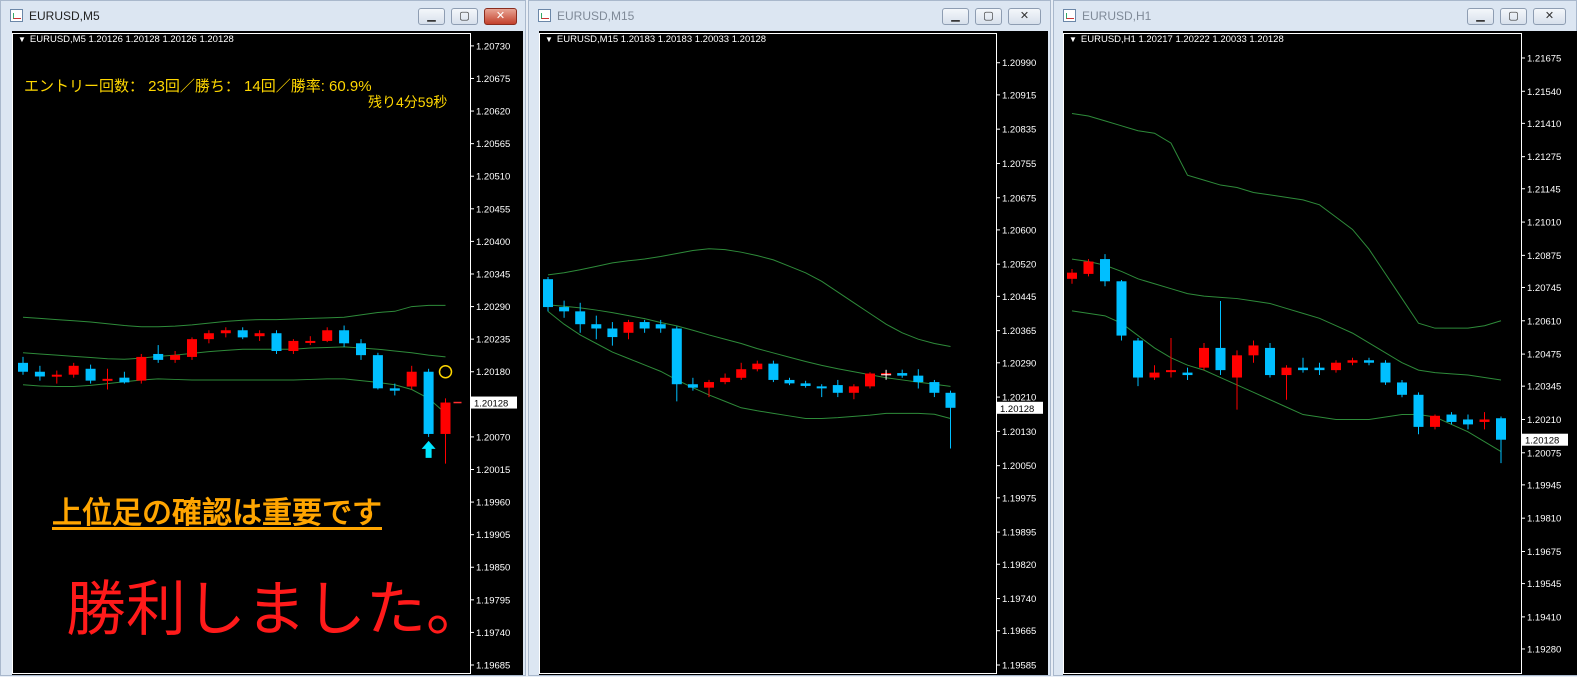  I want to click on result-circle-icon, so click(445, 371).